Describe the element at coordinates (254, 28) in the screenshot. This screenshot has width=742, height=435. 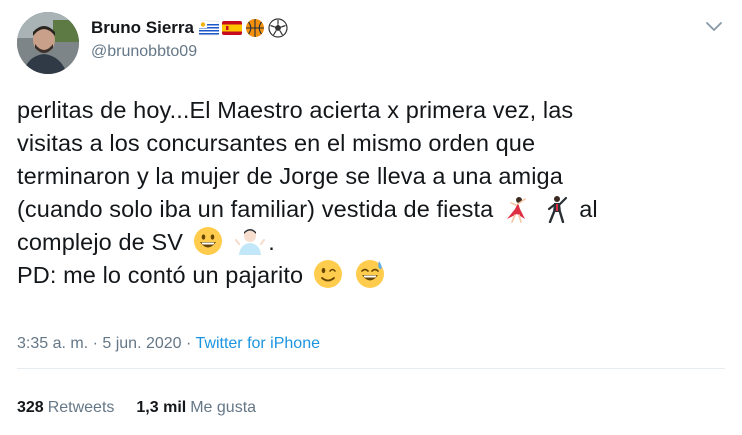
I see `basketball-icon` at that location.